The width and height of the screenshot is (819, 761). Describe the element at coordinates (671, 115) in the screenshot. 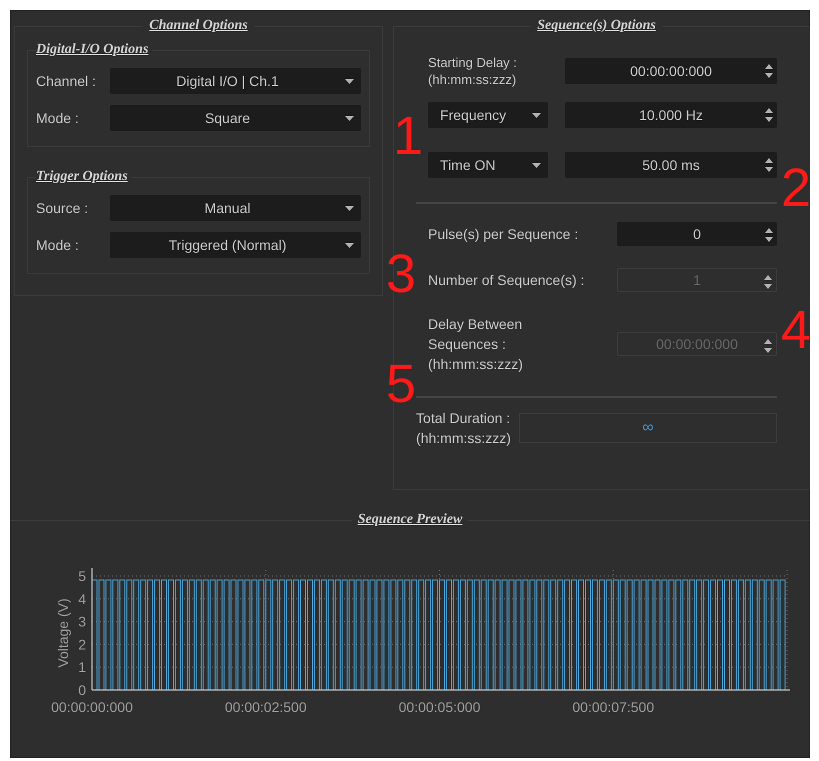

I see `spin-box: 10.000 Hz` at that location.